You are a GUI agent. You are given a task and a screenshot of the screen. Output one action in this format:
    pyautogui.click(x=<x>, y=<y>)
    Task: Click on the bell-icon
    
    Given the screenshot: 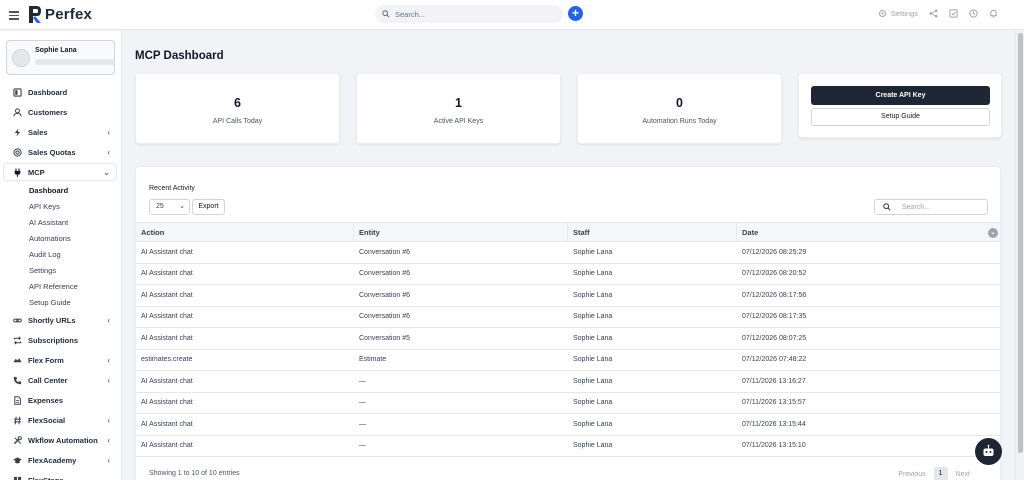 What is the action you would take?
    pyautogui.click(x=993, y=13)
    